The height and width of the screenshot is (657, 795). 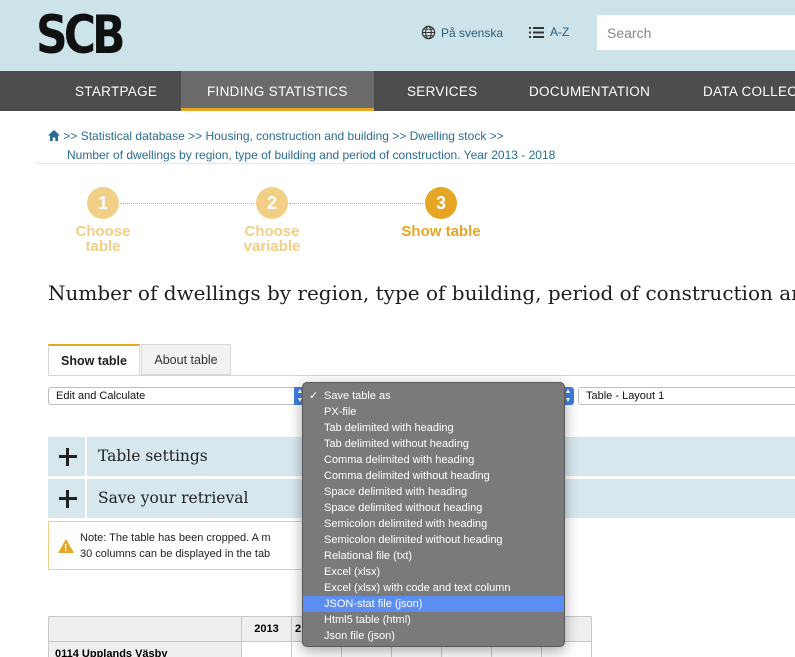 I want to click on site-header: SCB På svenska A-Z Search, so click(x=397, y=35).